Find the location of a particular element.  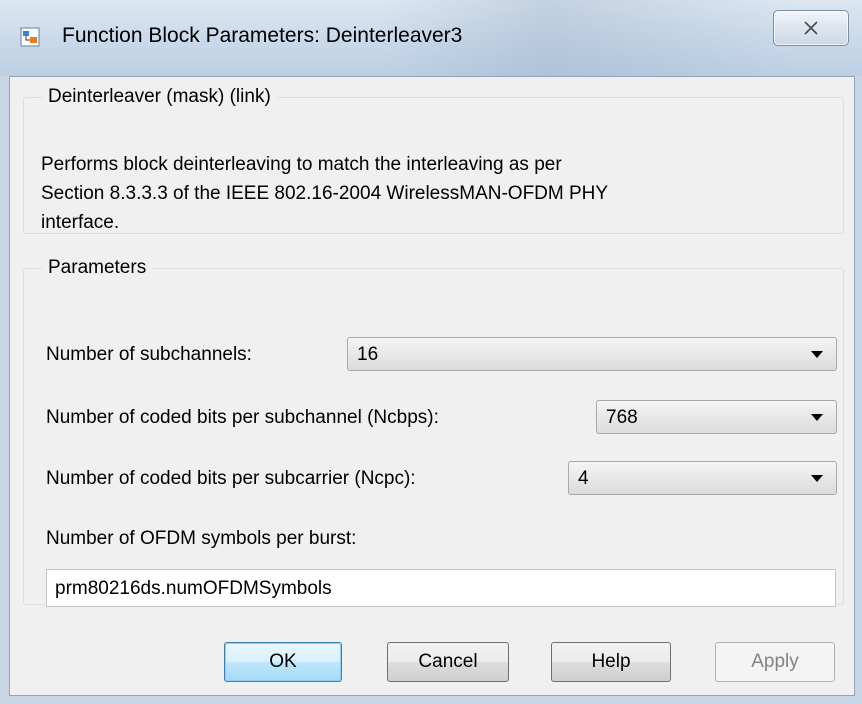

ncbps-dropdown: 768 is located at coordinates (716, 417).